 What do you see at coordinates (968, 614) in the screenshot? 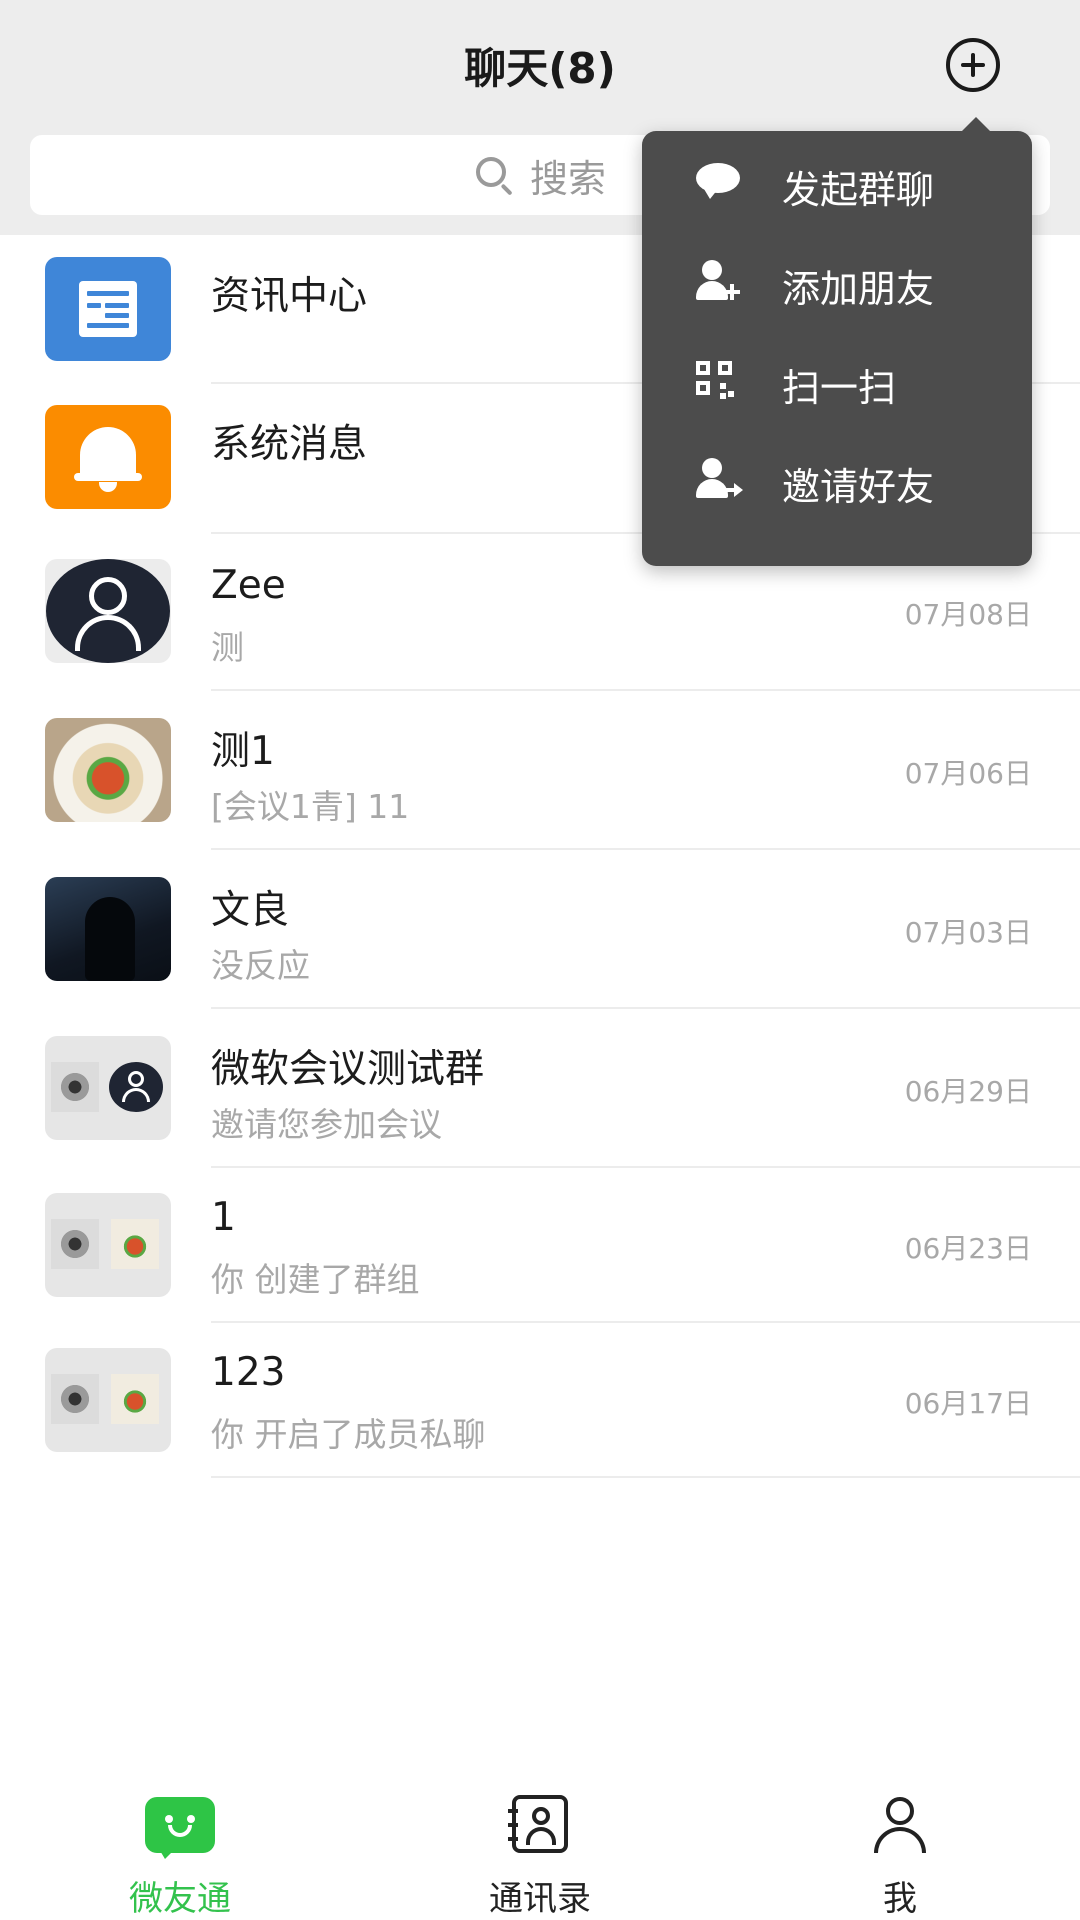
I see `conversation-date: 07月08日` at bounding box center [968, 614].